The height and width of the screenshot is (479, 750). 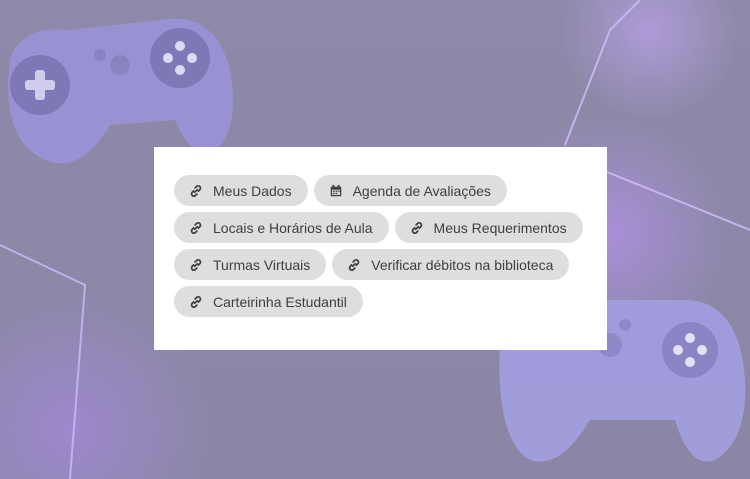 I want to click on link-label: Verificar débitos na biblioteca, so click(x=462, y=264).